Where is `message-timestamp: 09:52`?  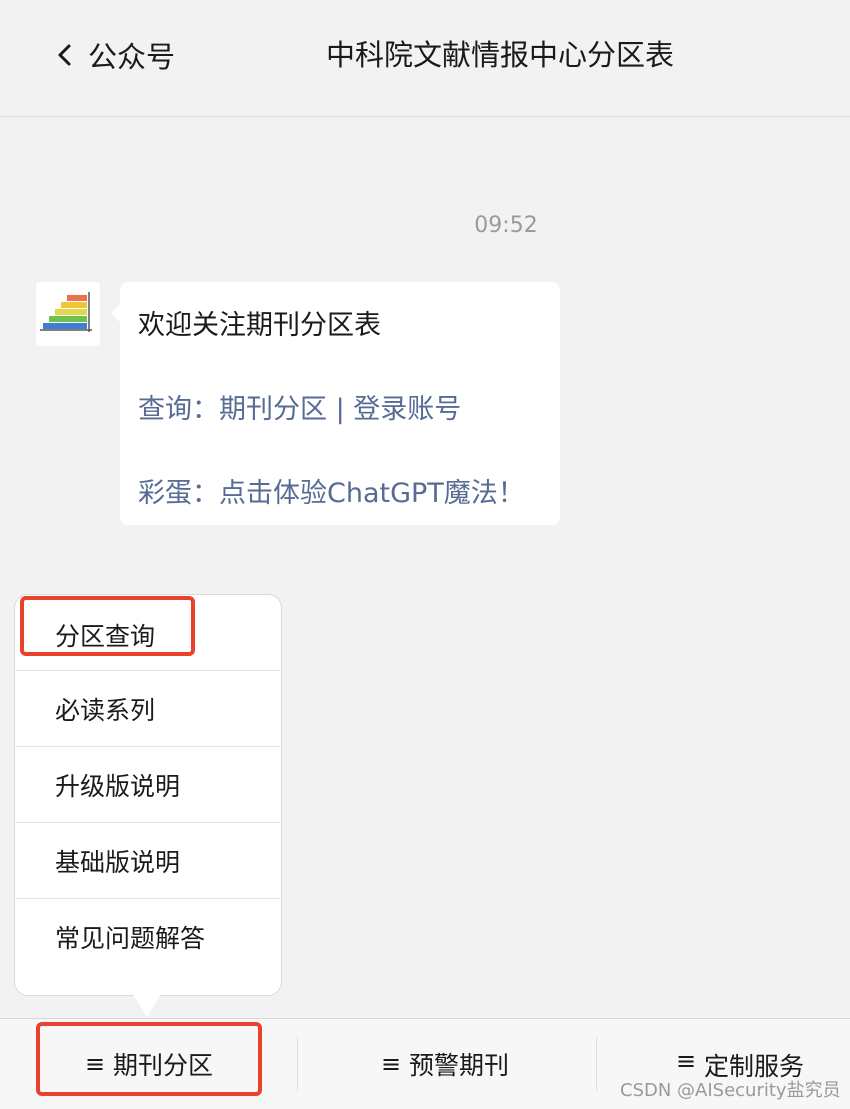 message-timestamp: 09:52 is located at coordinates (506, 225).